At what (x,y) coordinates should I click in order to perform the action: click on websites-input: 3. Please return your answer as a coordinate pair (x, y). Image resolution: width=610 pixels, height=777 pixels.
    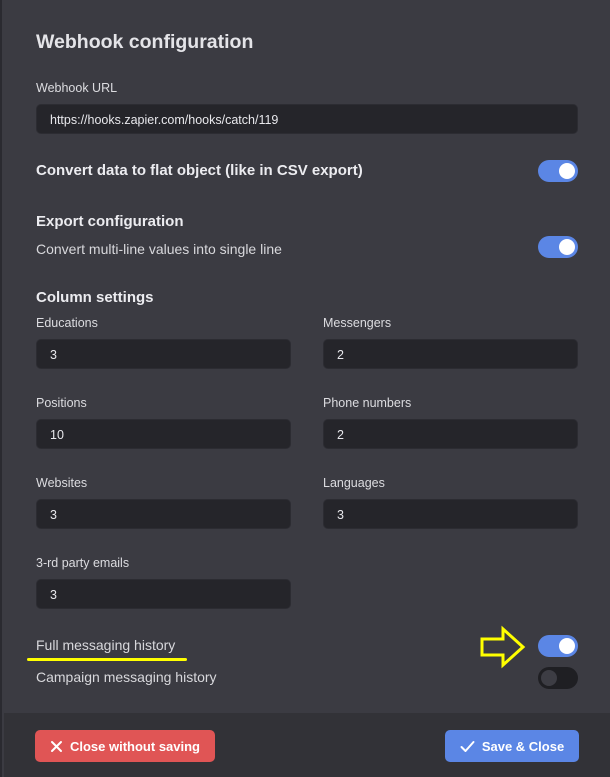
    Looking at the image, I should click on (163, 514).